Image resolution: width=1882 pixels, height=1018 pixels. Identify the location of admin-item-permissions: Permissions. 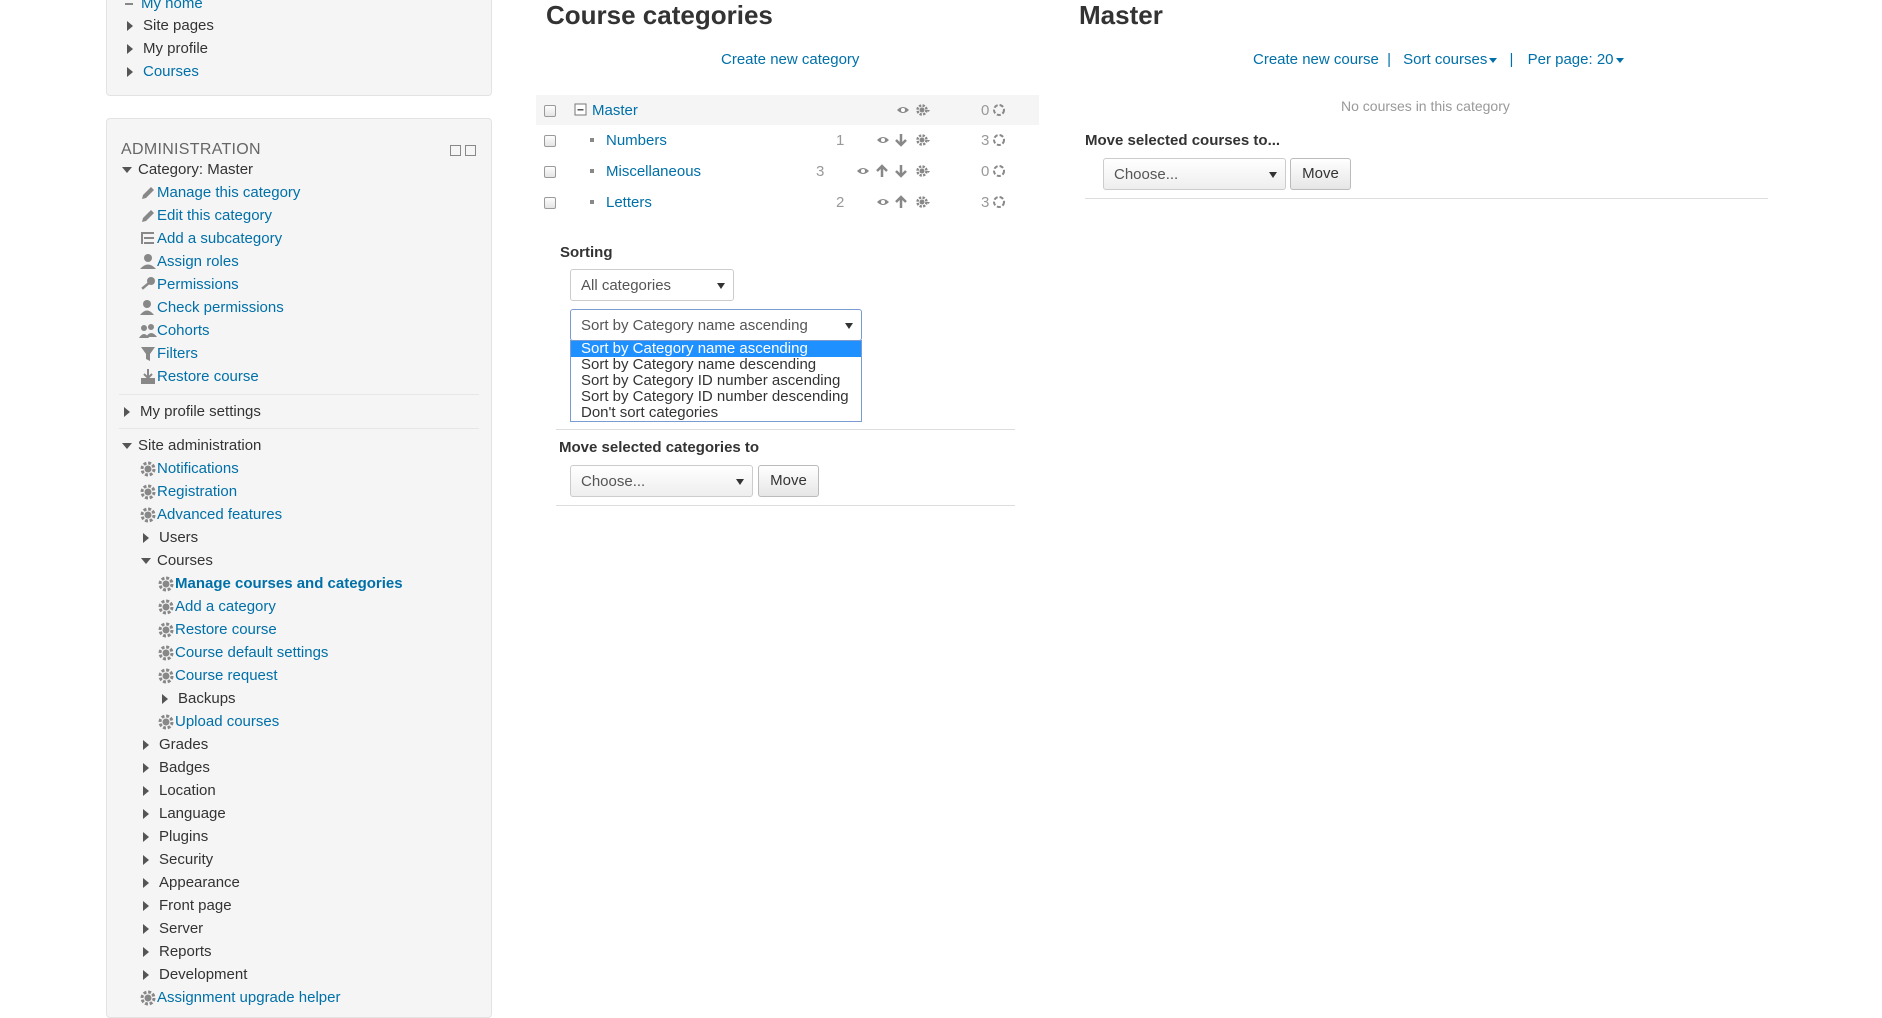
(189, 285).